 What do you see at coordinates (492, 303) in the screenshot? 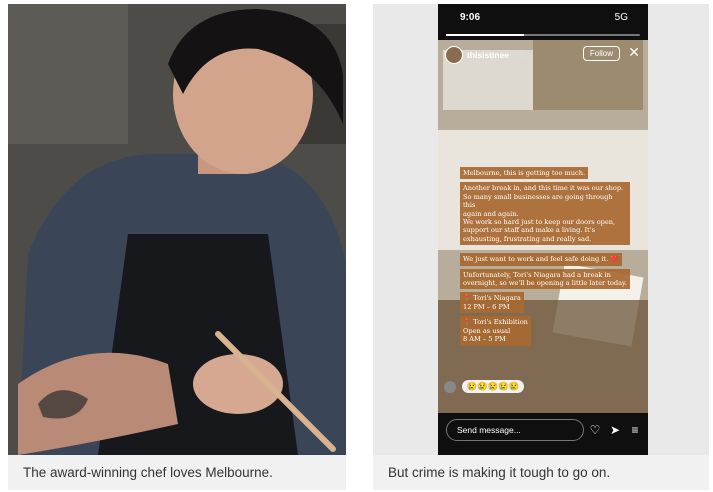
I see `story-text: 📍 Tori's Niagara 12 PM – 6 PM` at bounding box center [492, 303].